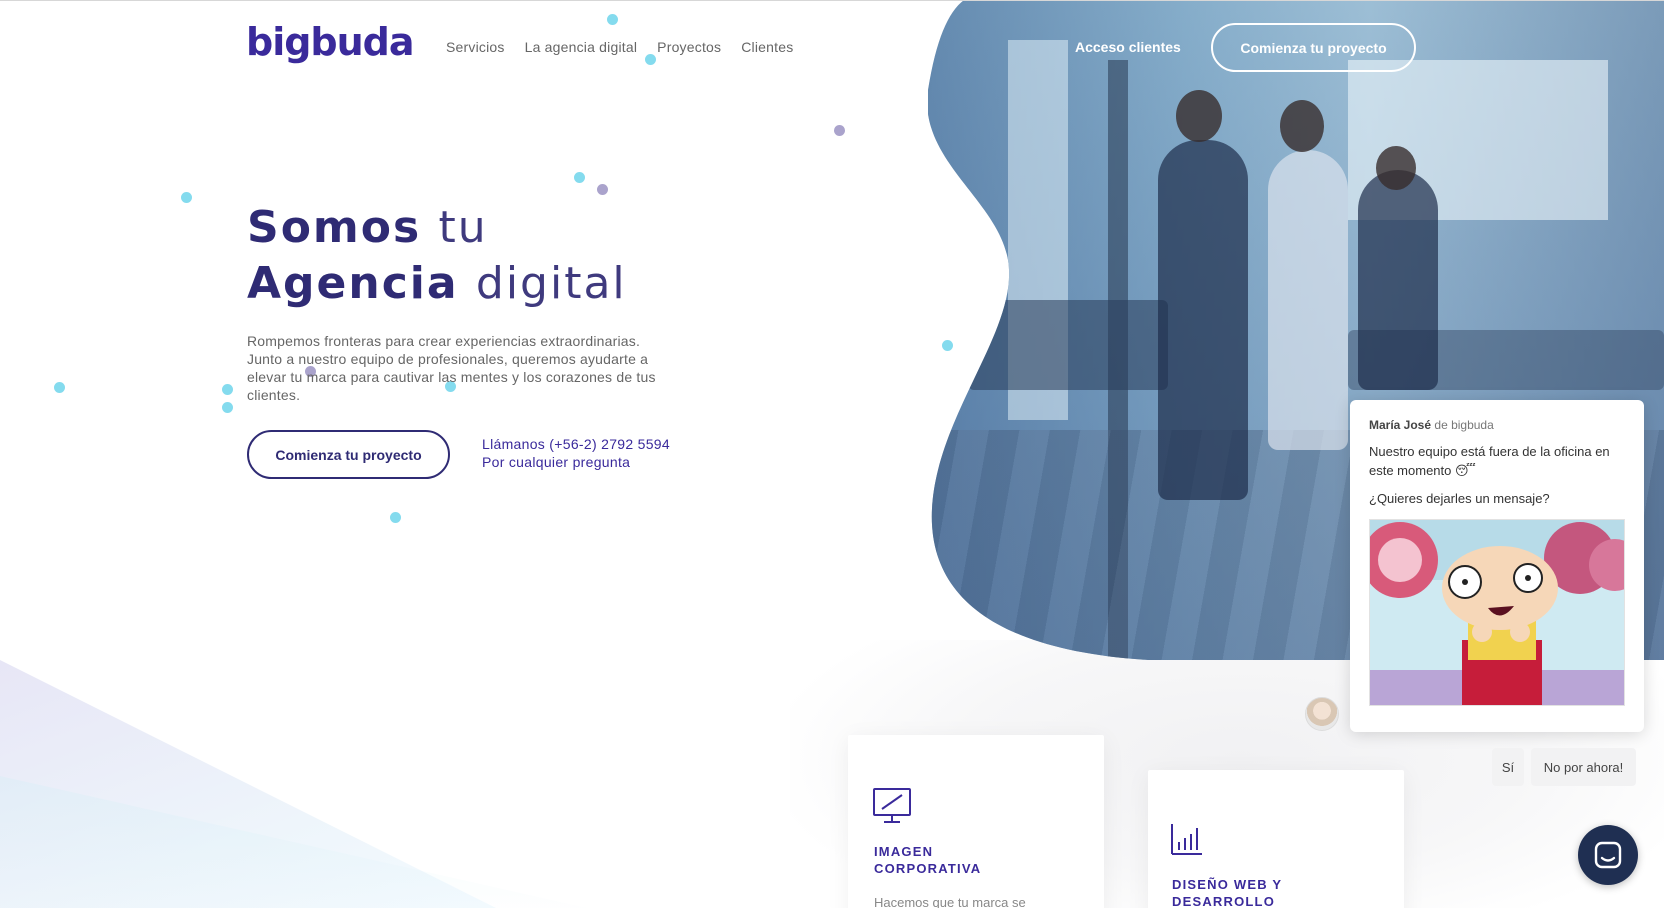 The width and height of the screenshot is (1664, 908). What do you see at coordinates (767, 47) in the screenshot?
I see `nav-clientes: Clientes` at bounding box center [767, 47].